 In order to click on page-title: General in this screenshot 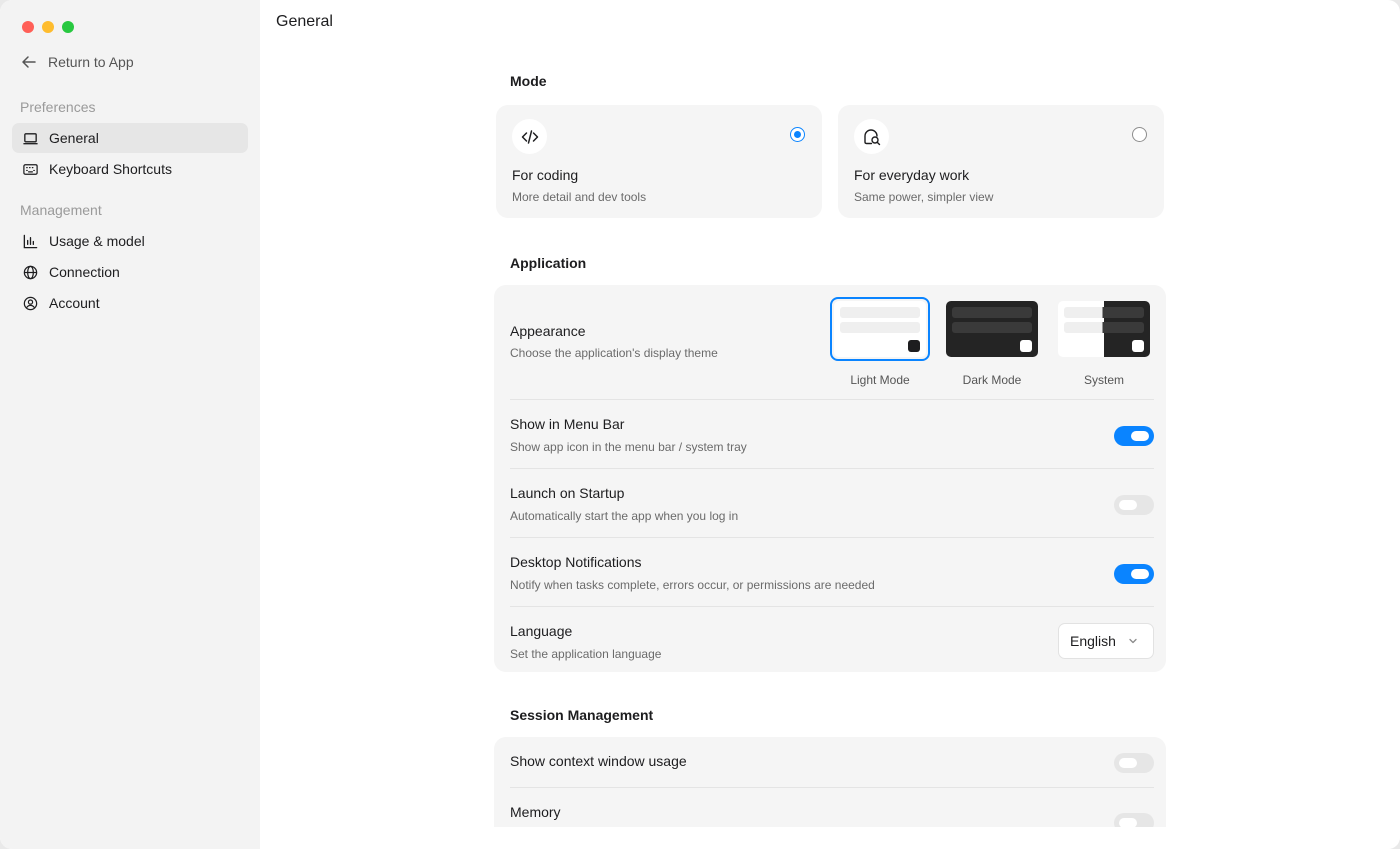, I will do `click(304, 21)`.